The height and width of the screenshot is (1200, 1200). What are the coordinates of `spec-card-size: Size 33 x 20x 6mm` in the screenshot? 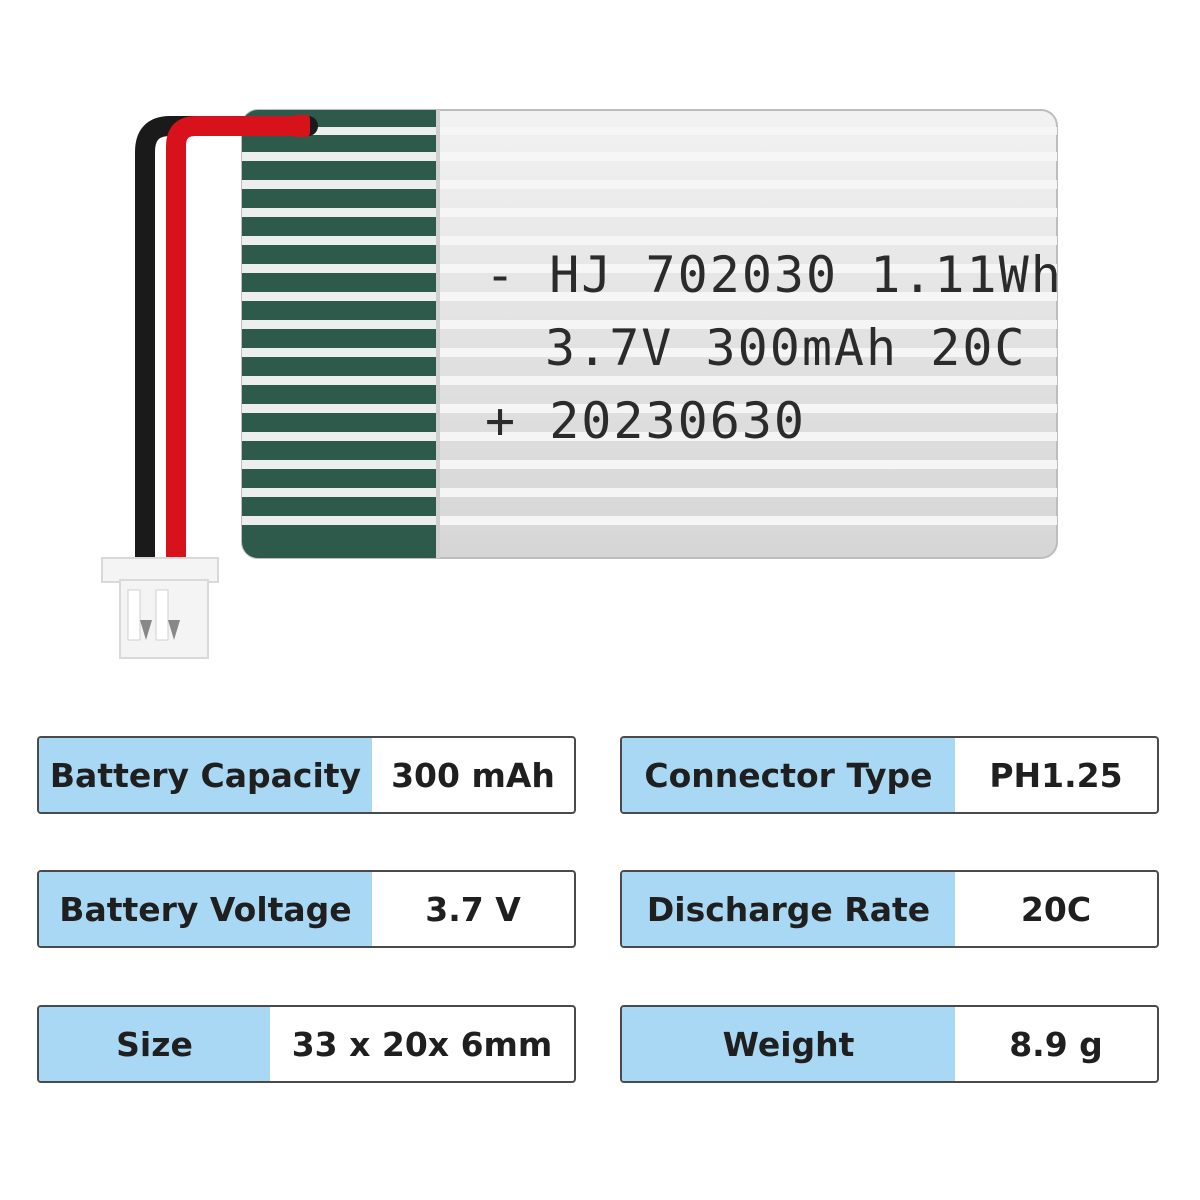 It's located at (306, 1044).